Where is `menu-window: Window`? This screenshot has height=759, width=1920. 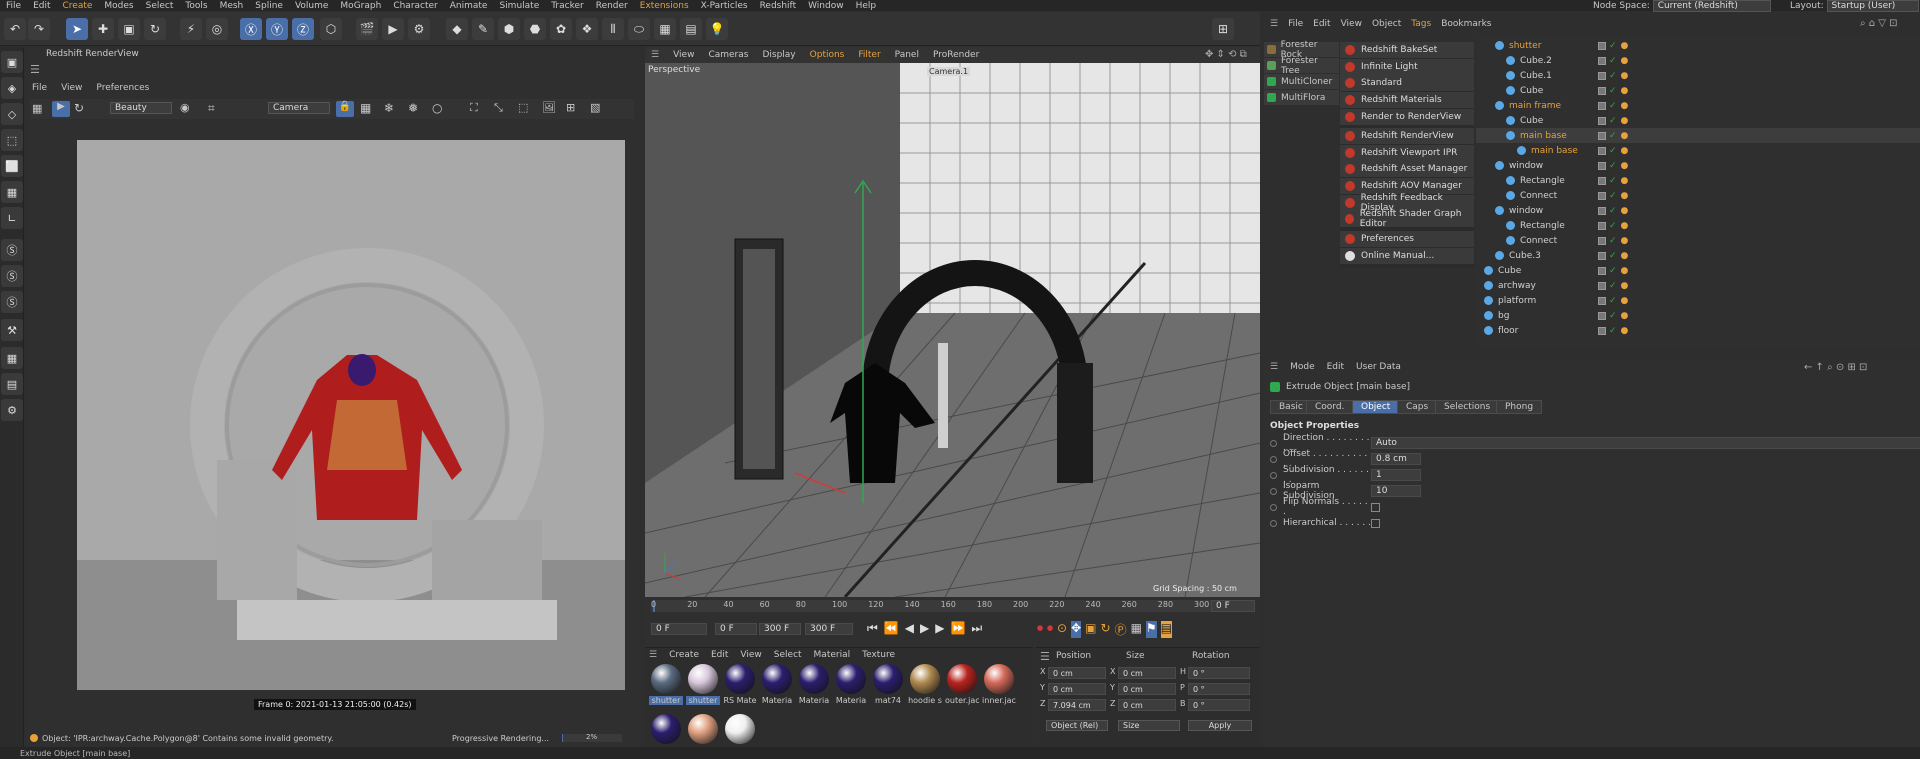 menu-window: Window is located at coordinates (826, 6).